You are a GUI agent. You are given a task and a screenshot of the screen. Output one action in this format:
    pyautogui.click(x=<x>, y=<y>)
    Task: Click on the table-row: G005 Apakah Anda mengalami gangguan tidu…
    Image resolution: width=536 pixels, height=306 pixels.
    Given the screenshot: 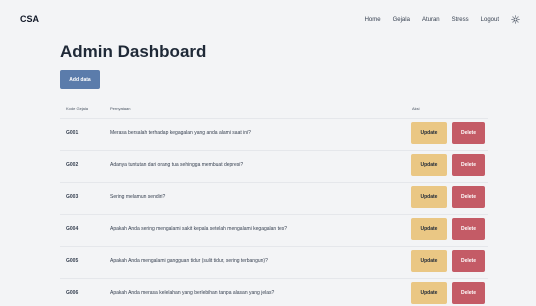 What is the action you would take?
    pyautogui.click(x=268, y=262)
    